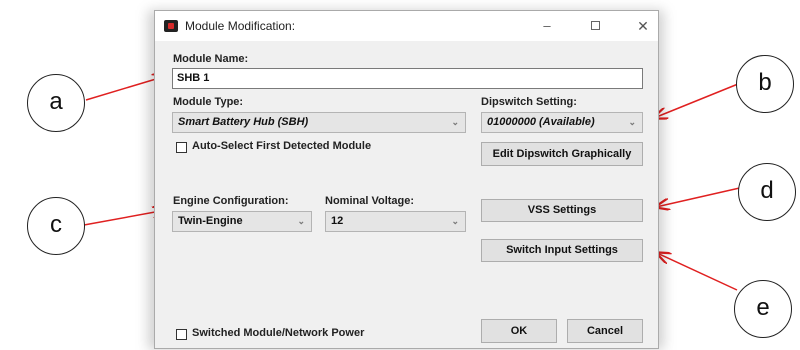 The height and width of the screenshot is (350, 800). Describe the element at coordinates (541, 122) in the screenshot. I see `dipswitch-value: 01000000 (Available)` at that location.